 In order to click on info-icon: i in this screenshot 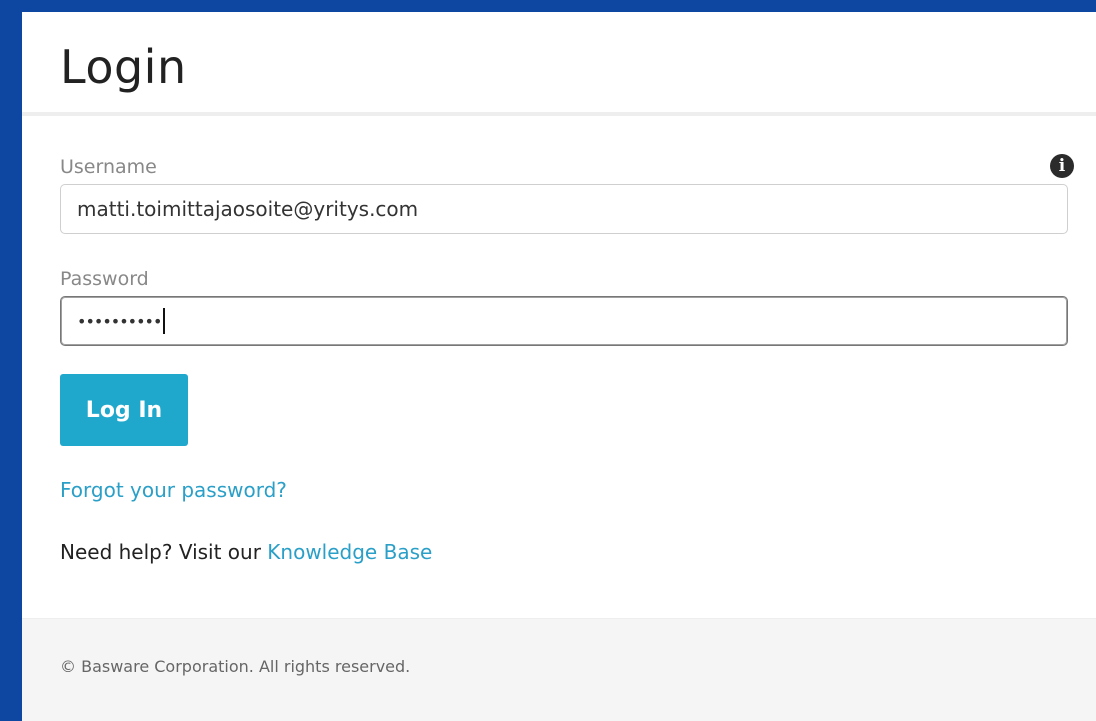, I will do `click(1062, 166)`.